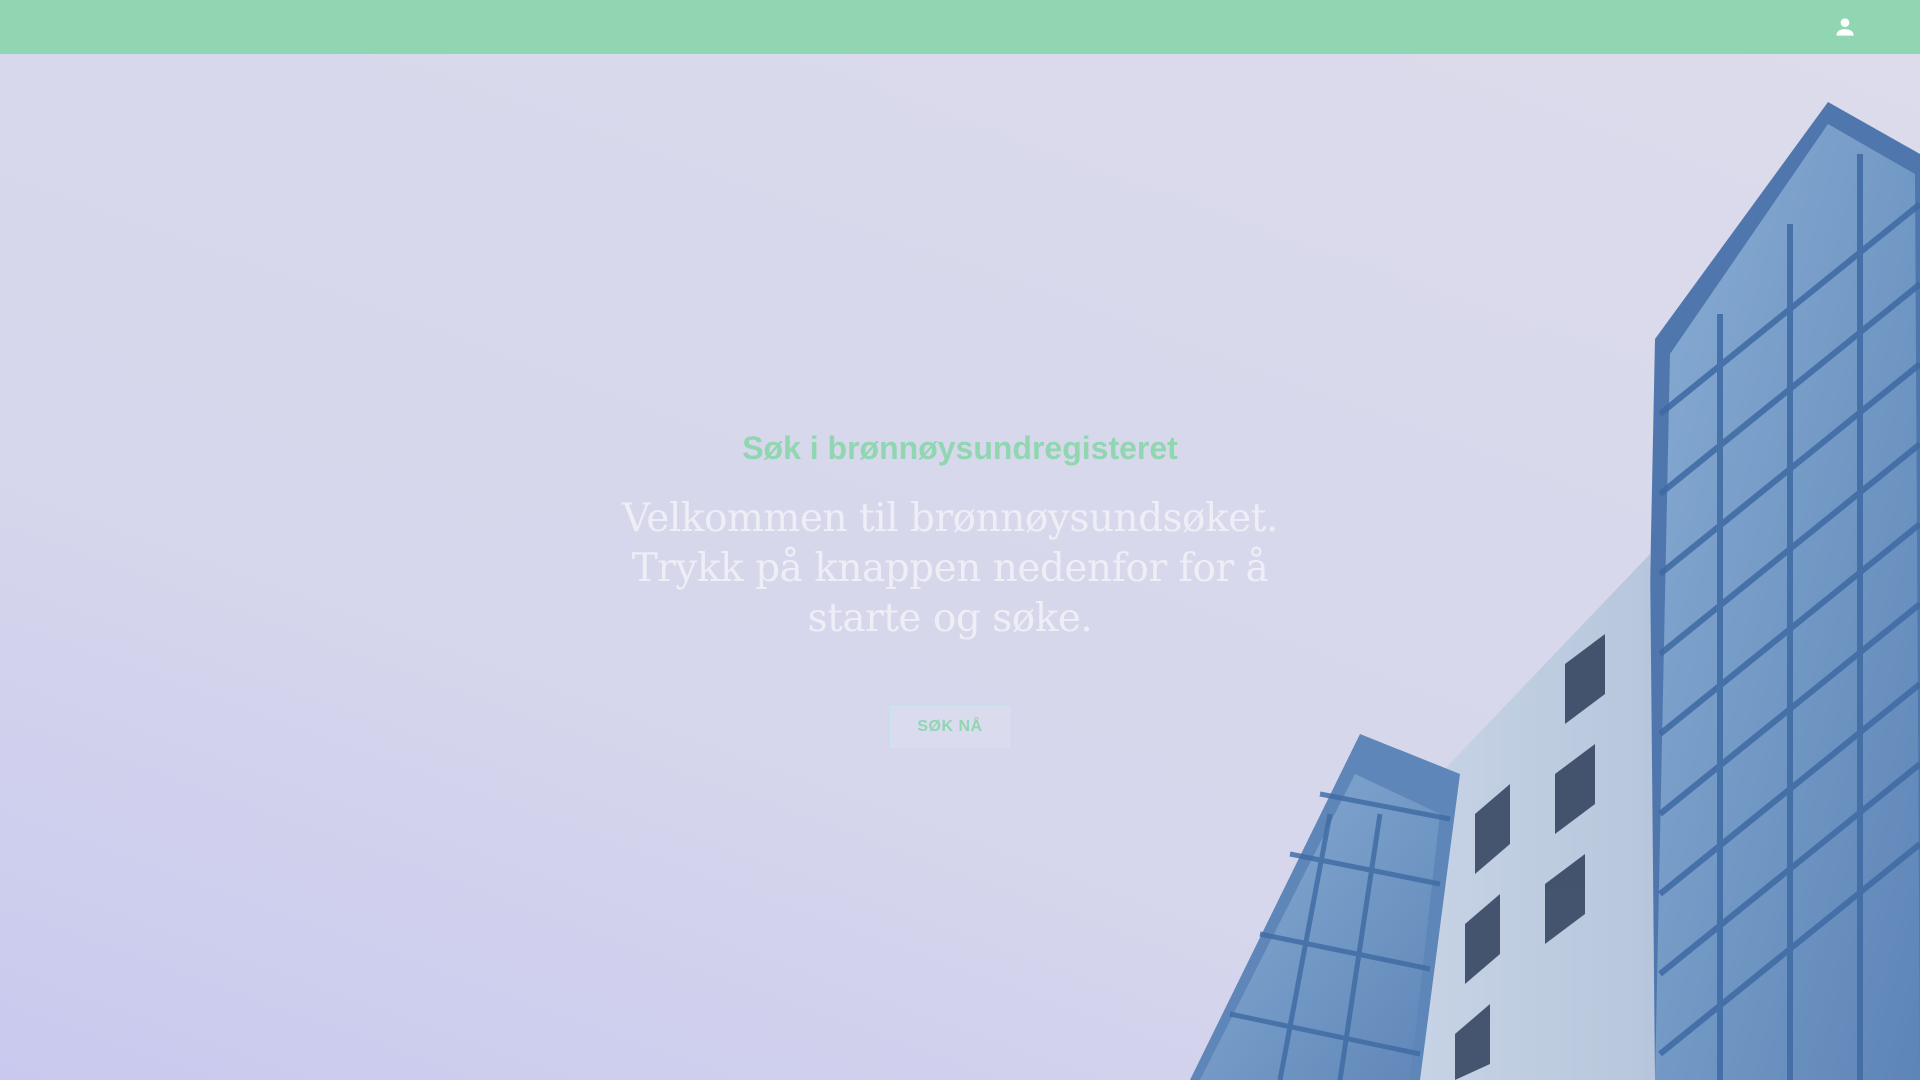 The height and width of the screenshot is (1080, 1920). What do you see at coordinates (960, 27) in the screenshot?
I see `top-bar` at bounding box center [960, 27].